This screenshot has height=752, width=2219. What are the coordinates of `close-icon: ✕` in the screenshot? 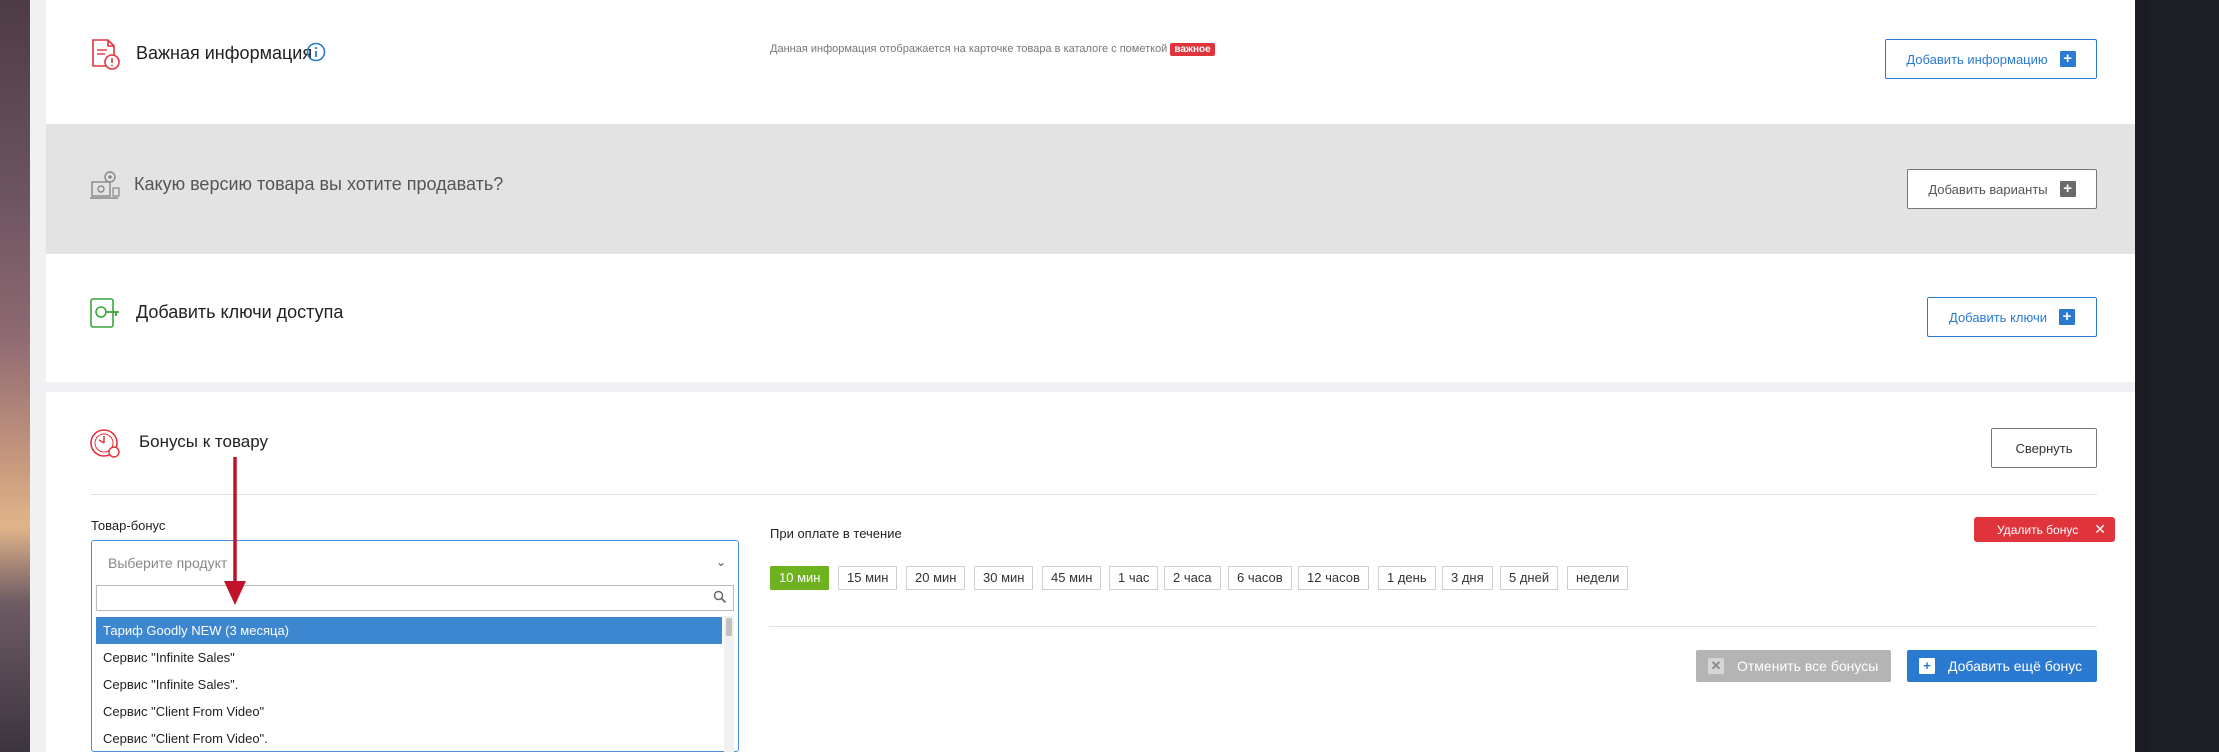 It's located at (2100, 529).